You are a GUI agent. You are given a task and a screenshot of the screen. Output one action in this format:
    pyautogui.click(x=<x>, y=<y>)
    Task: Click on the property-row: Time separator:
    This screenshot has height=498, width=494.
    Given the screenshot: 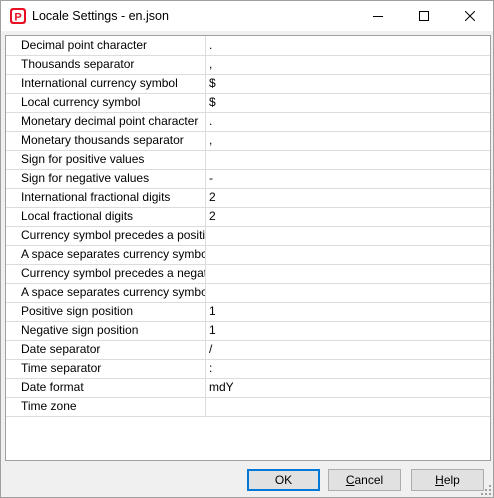 What is the action you would take?
    pyautogui.click(x=248, y=369)
    